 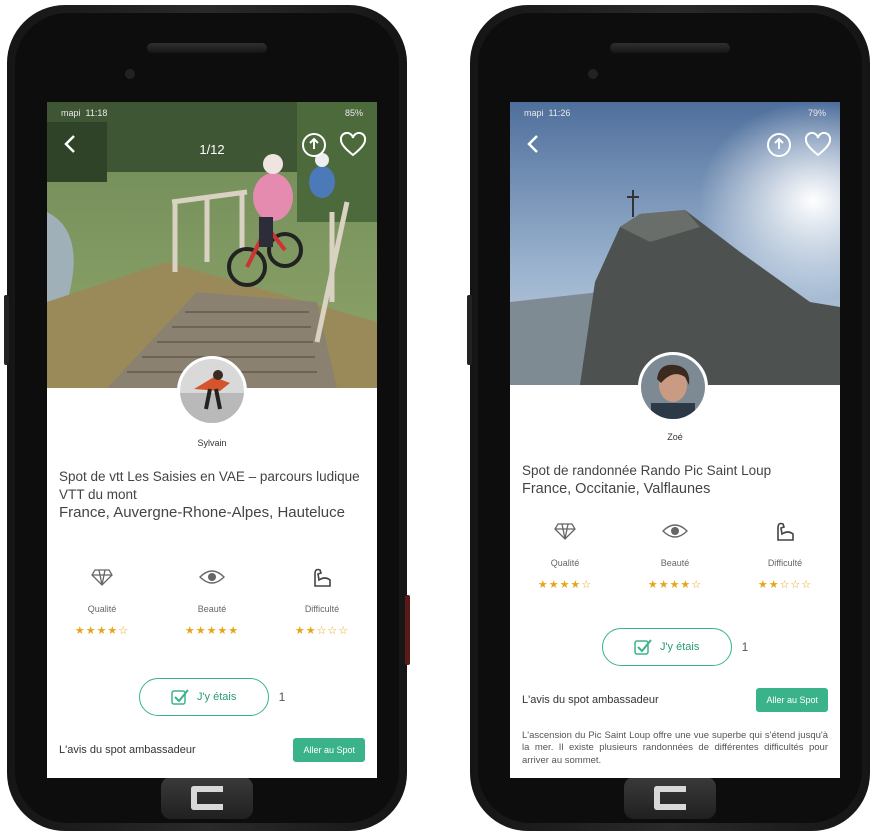 What do you see at coordinates (675, 113) in the screenshot?
I see `status-bar: mapi 11:26 79%` at bounding box center [675, 113].